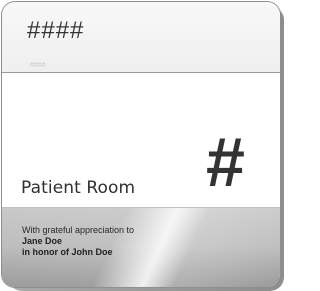 This screenshot has height=291, width=320. What do you see at coordinates (78, 188) in the screenshot?
I see `room-label: Patient Room` at bounding box center [78, 188].